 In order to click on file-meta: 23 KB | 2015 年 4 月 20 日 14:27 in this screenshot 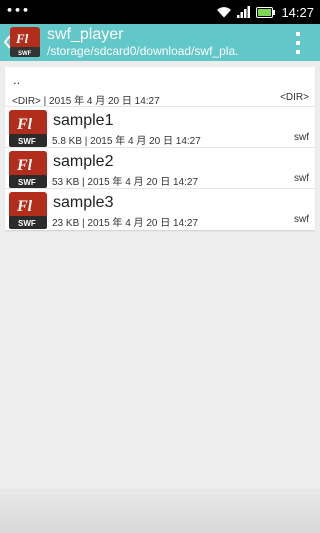, I will do `click(125, 223)`.